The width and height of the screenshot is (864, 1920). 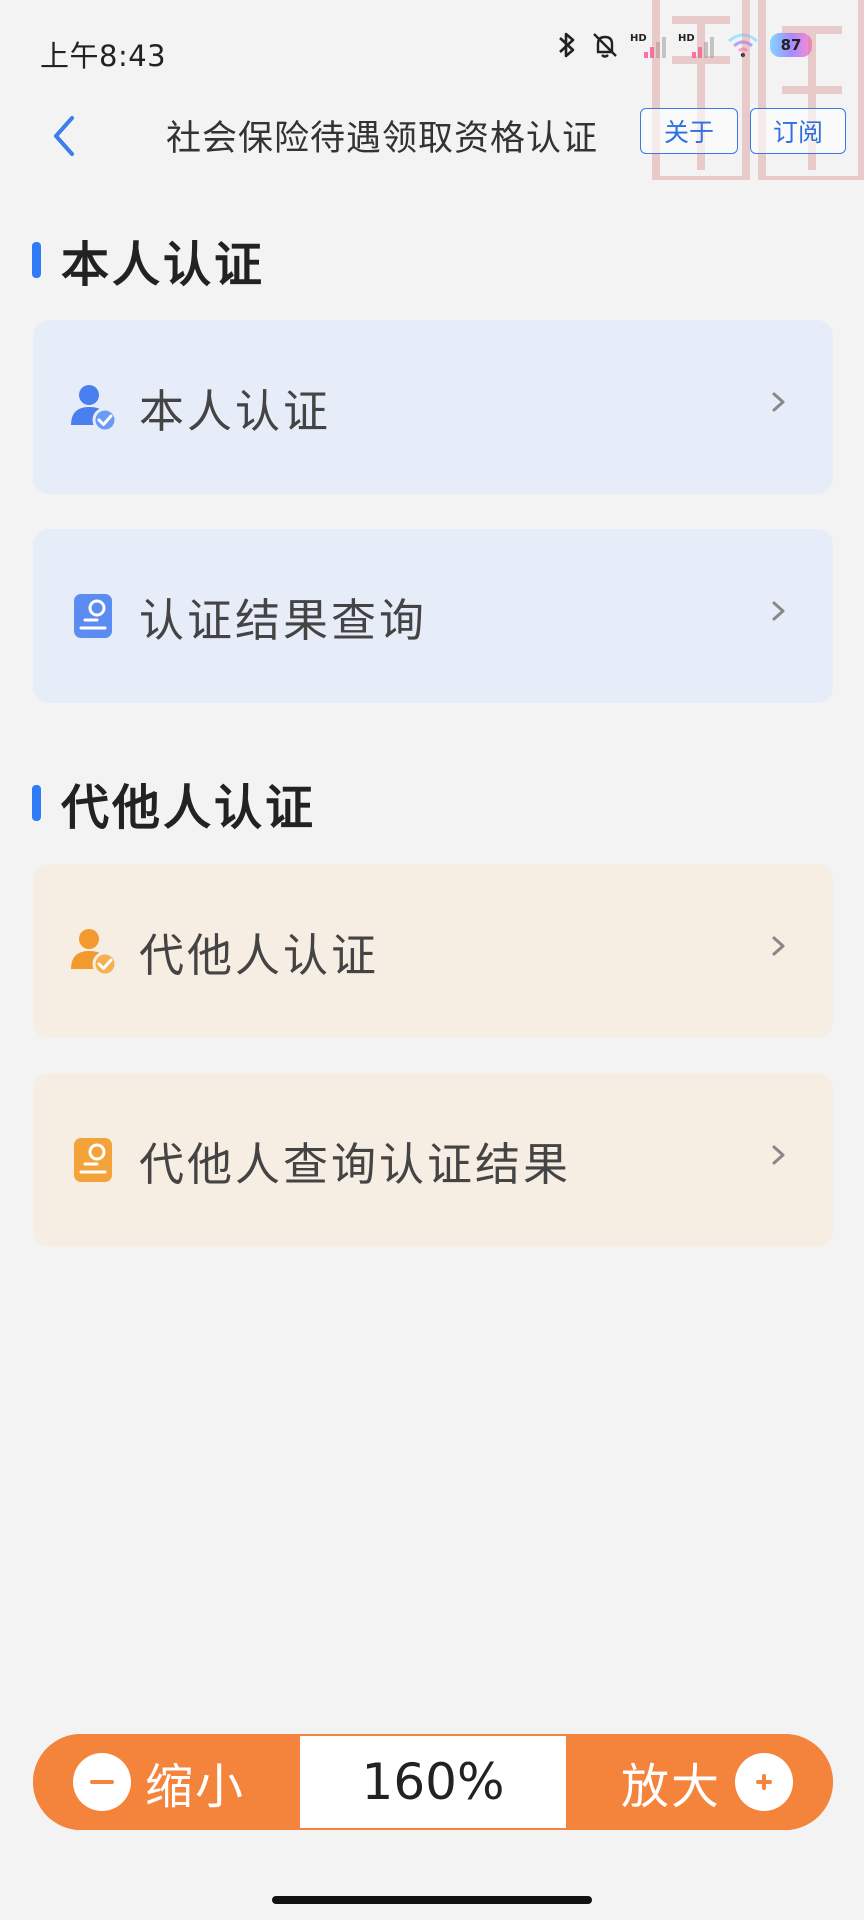 I want to click on subscribe-button: 订阅, so click(x=798, y=131).